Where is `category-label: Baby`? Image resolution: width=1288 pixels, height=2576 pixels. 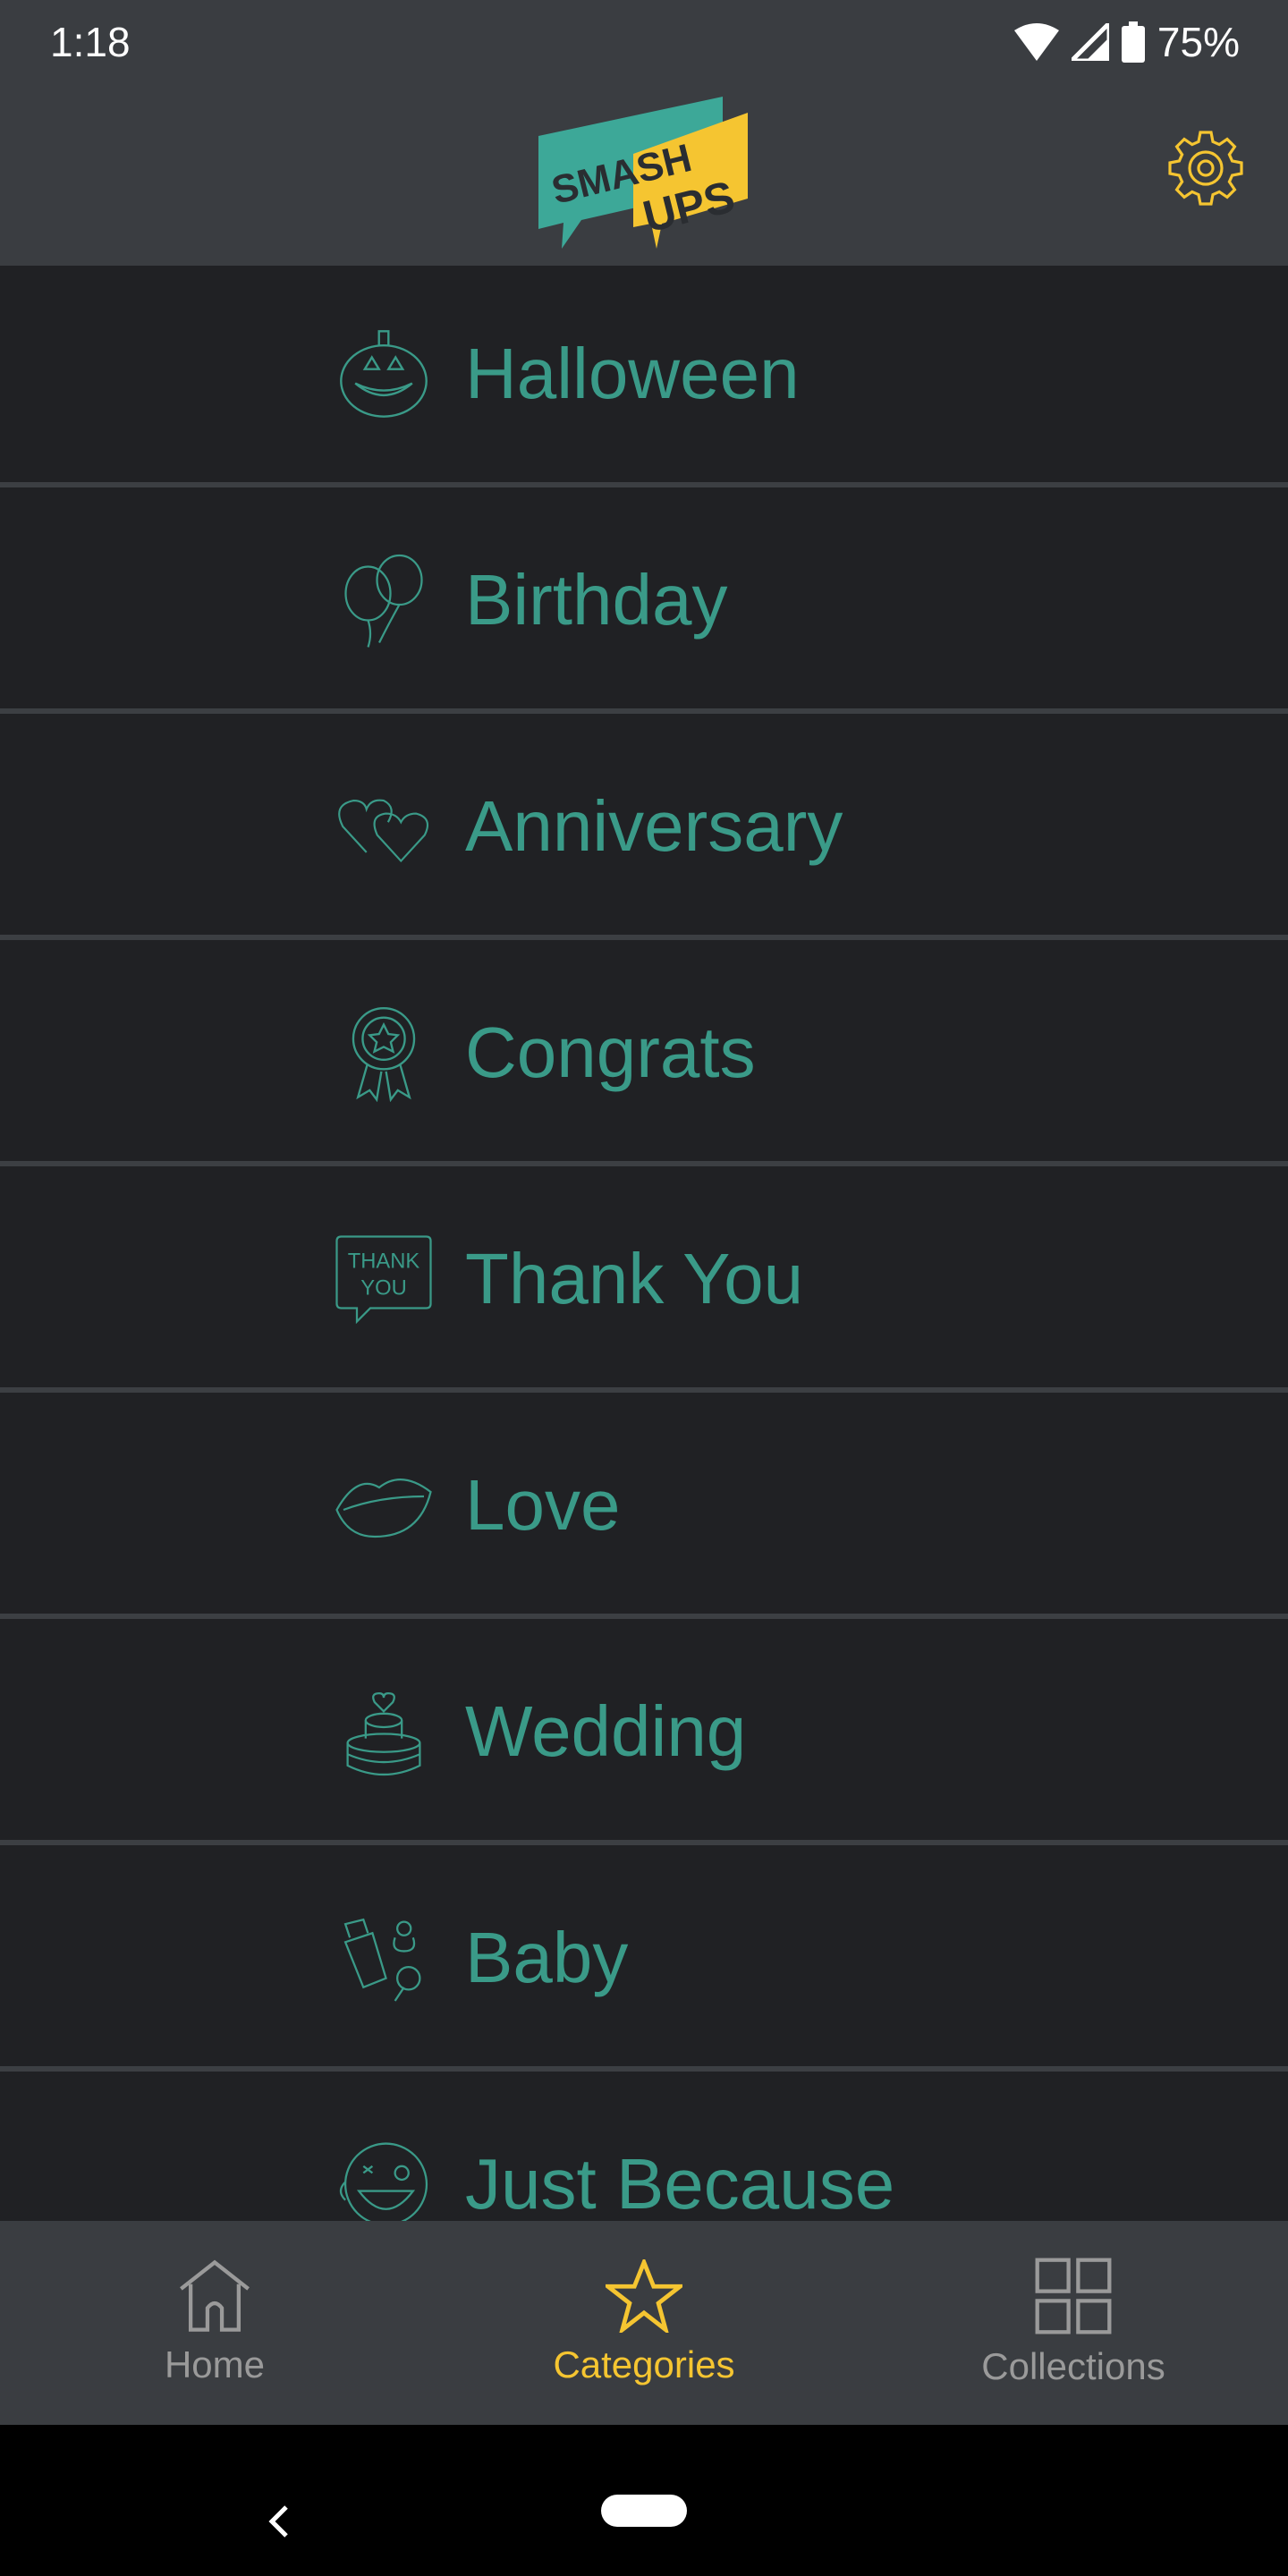 category-label: Baby is located at coordinates (547, 1957).